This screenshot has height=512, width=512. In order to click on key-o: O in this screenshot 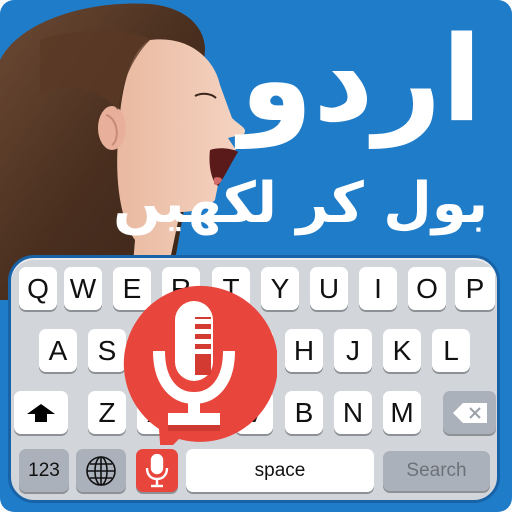, I will do `click(427, 288)`.